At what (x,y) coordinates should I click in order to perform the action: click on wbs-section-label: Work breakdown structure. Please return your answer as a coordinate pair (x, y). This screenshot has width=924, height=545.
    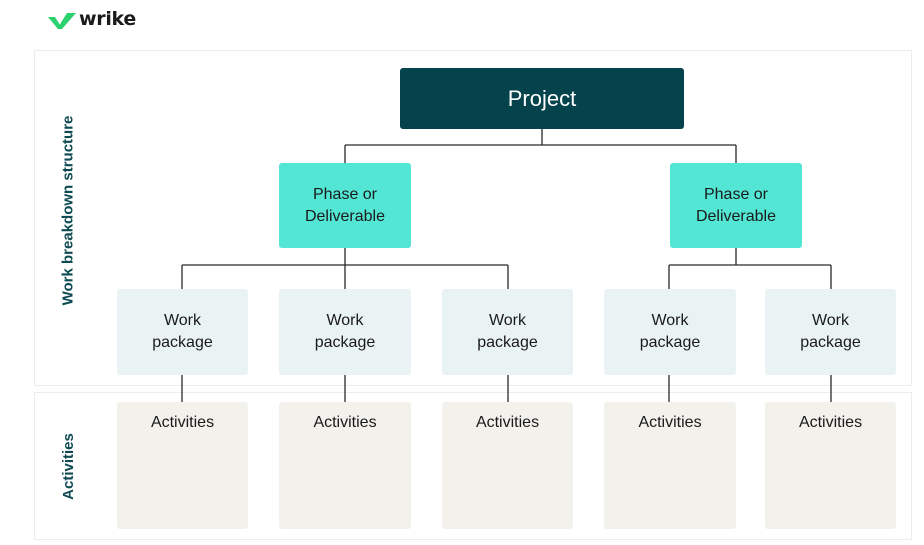
    Looking at the image, I should click on (68, 210).